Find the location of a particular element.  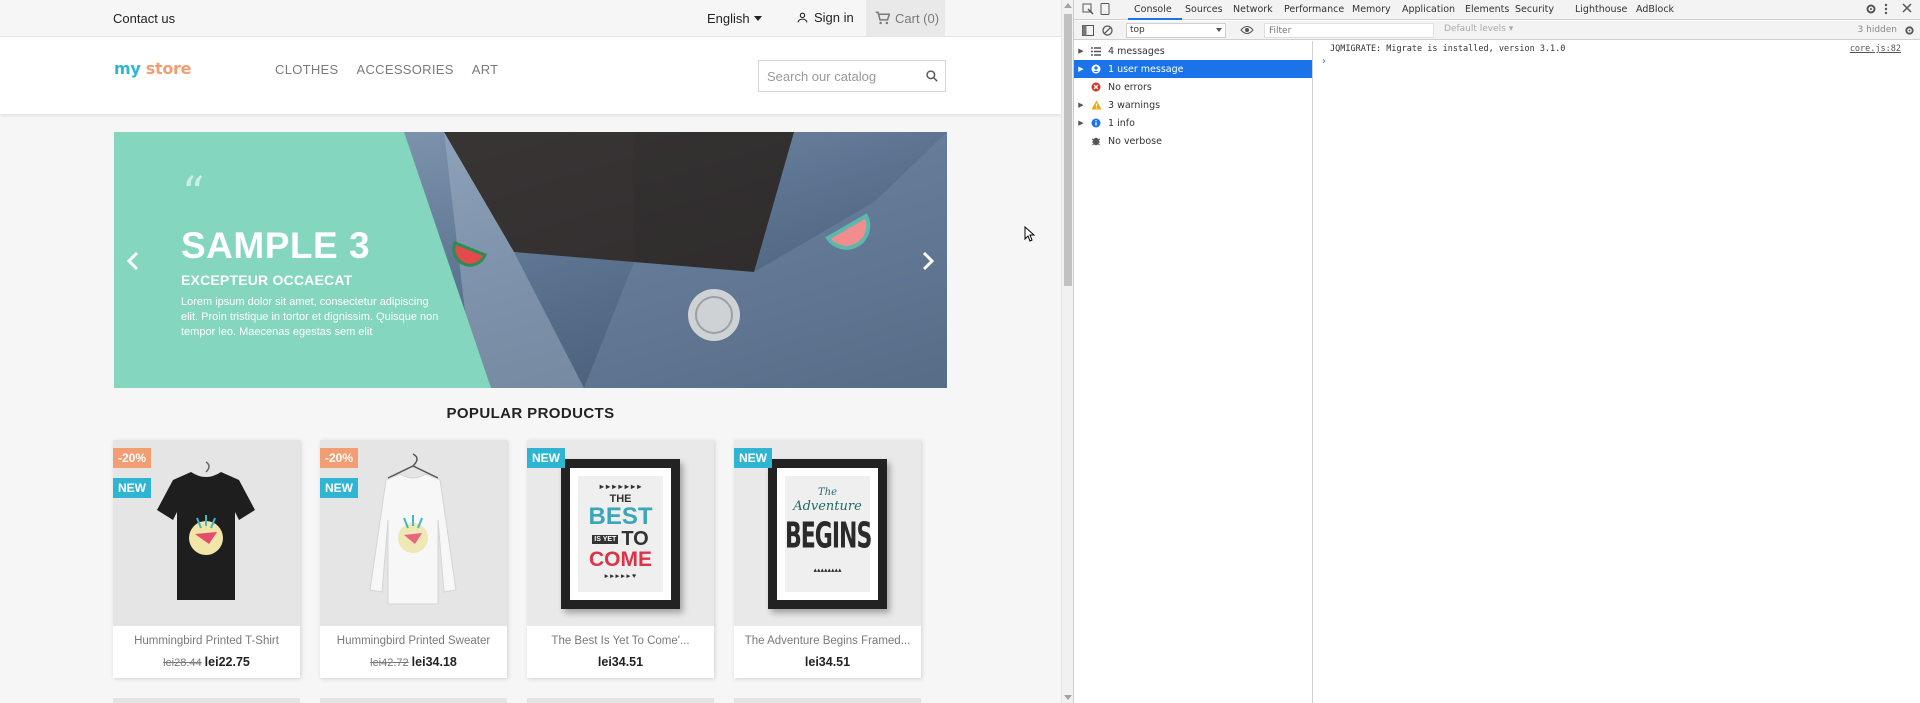

search-input is located at coordinates (842, 76).